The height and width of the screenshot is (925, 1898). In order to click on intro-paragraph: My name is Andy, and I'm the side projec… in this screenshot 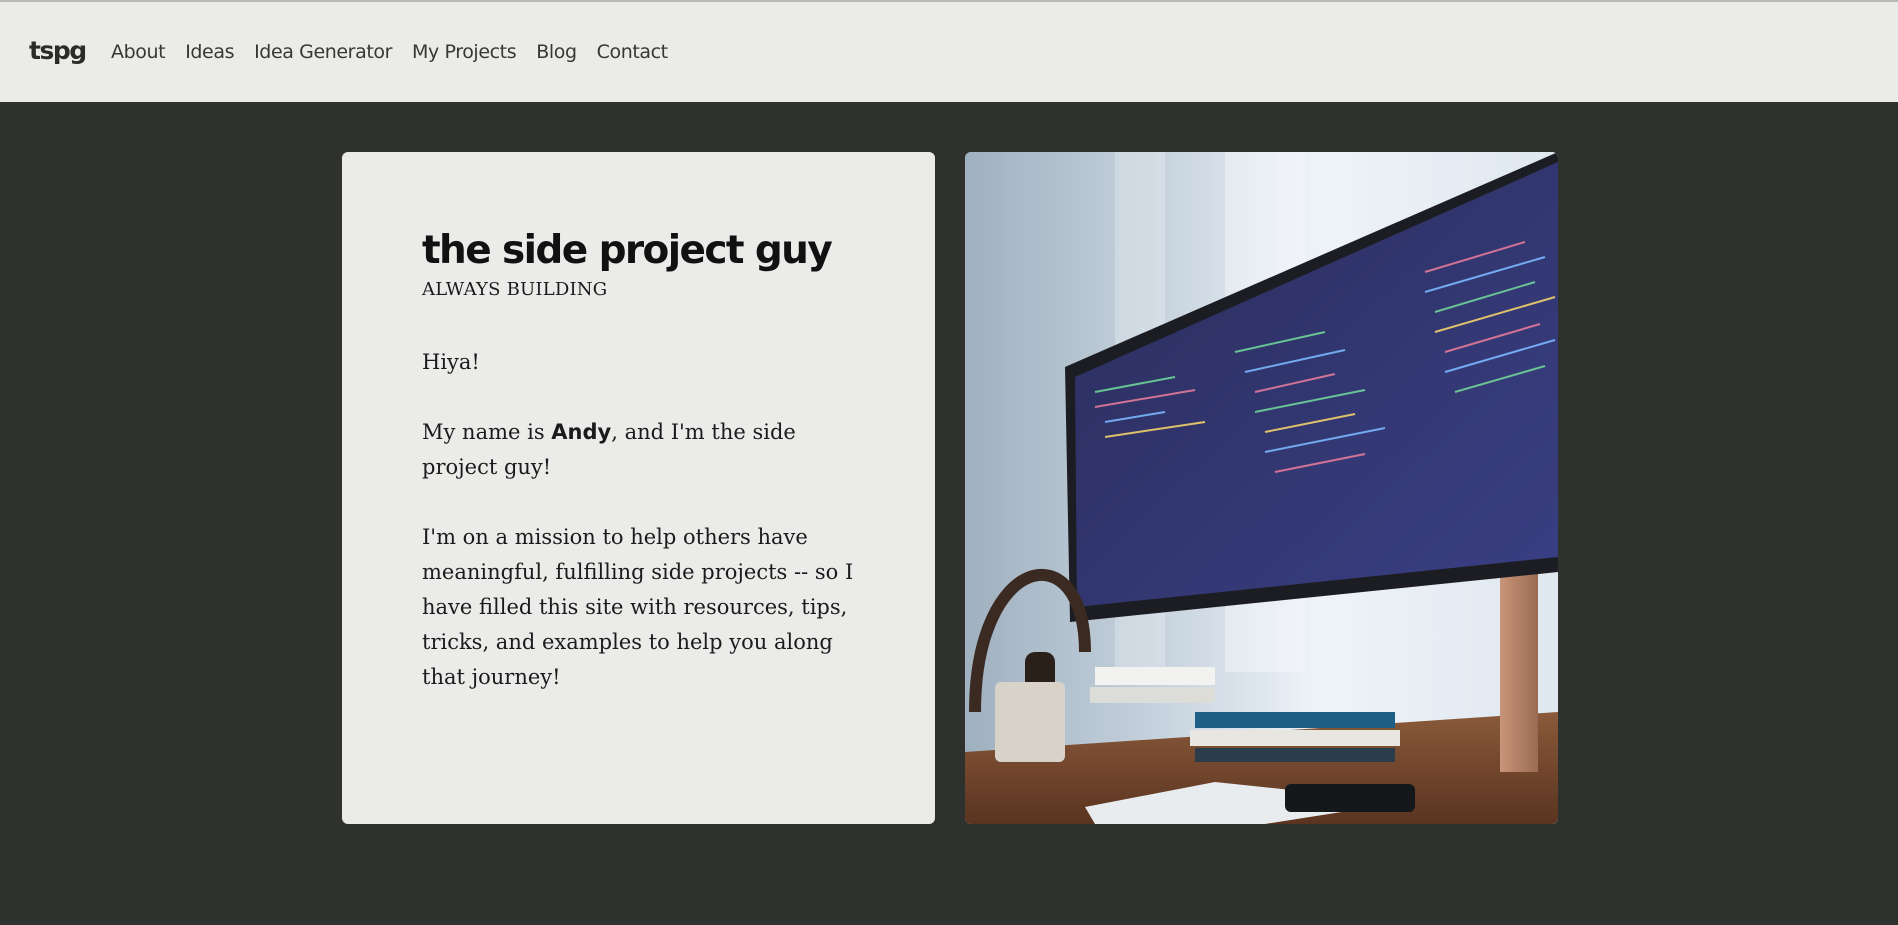, I will do `click(642, 450)`.